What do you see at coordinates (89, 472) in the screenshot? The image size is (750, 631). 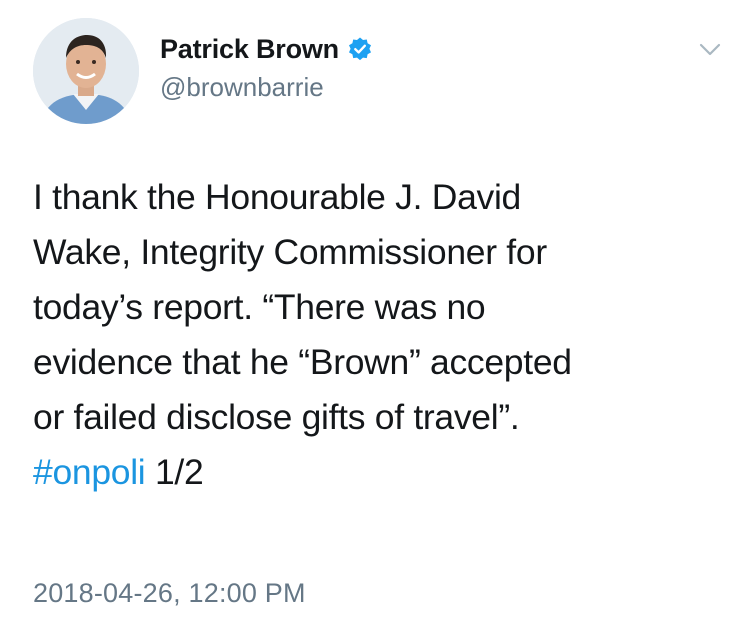 I see `hashtag-link: #onpoli` at bounding box center [89, 472].